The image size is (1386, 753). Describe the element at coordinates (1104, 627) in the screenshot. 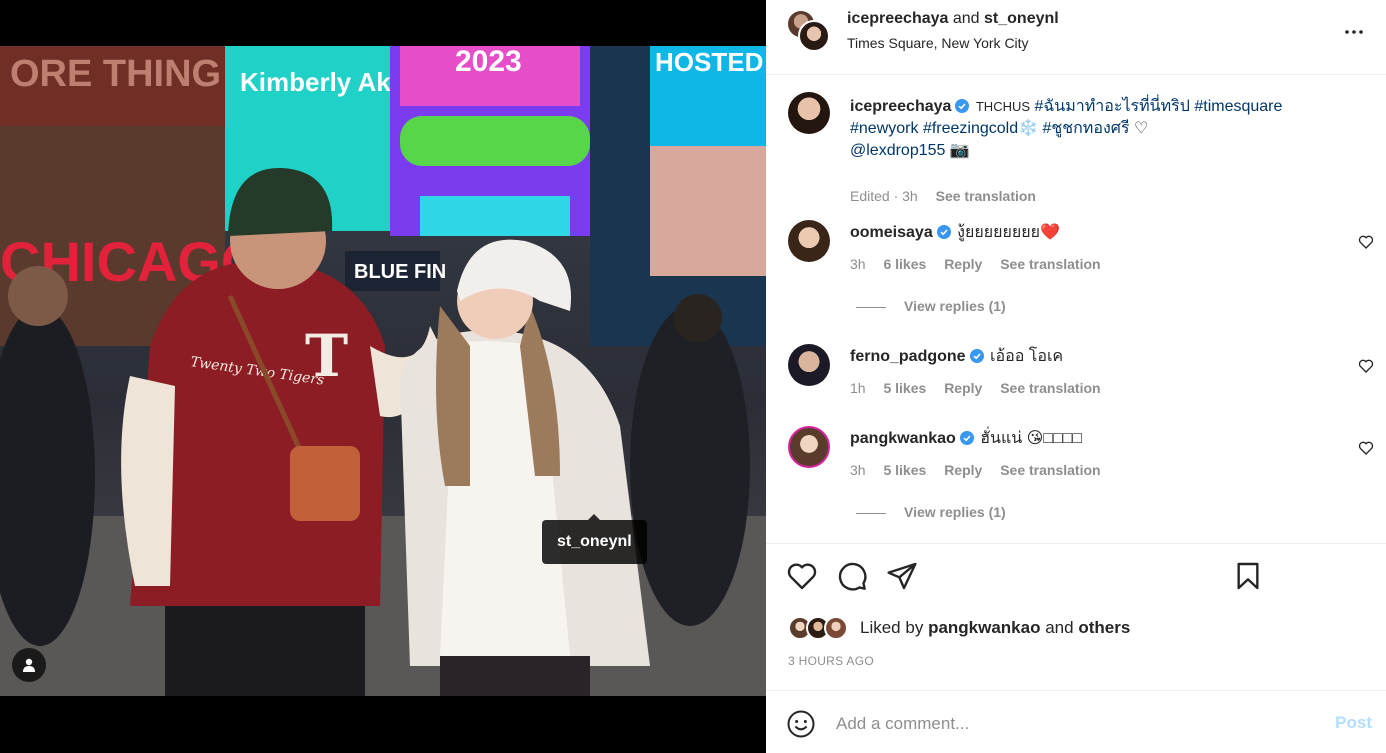

I see `liked-by-others: others` at that location.